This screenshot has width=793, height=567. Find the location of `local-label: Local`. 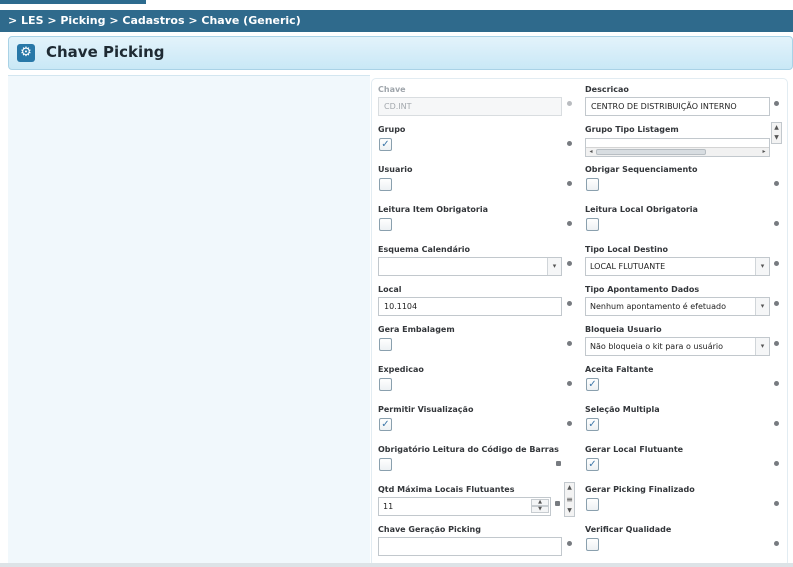

local-label: Local is located at coordinates (390, 289).